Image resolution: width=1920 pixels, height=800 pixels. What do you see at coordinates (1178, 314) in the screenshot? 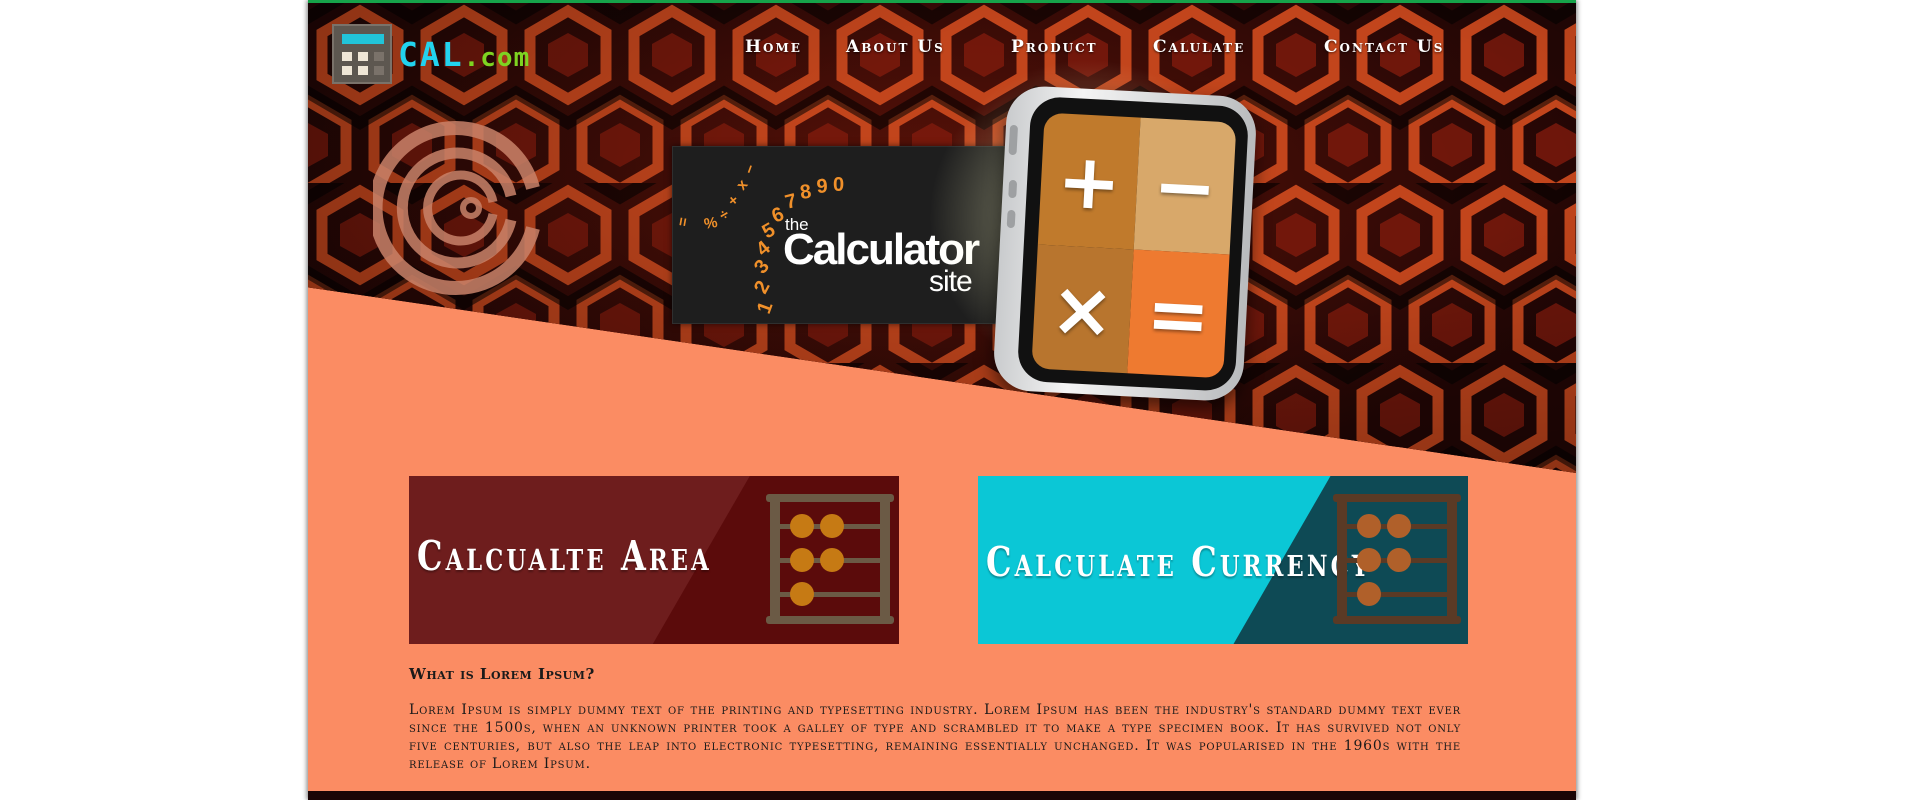
I see `equals-key: =` at bounding box center [1178, 314].